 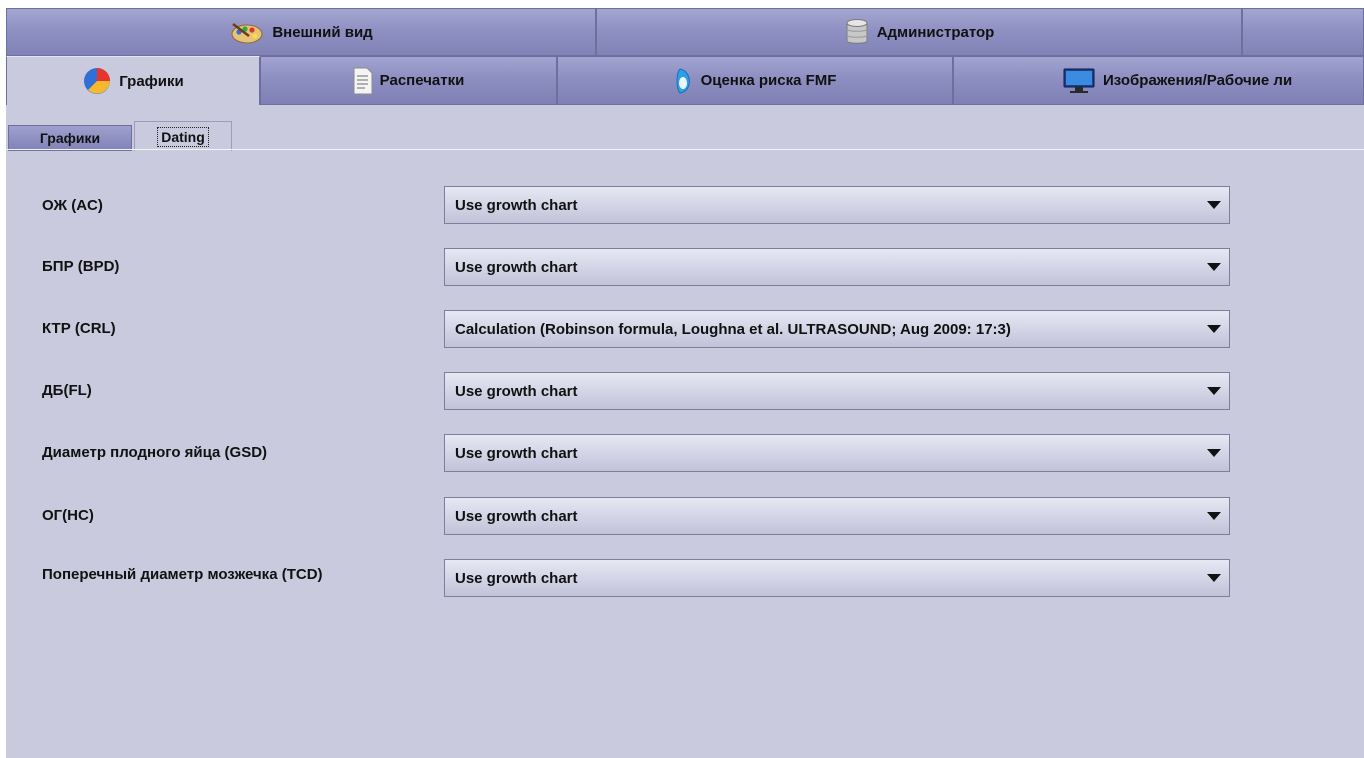 I want to click on select-tcd: Use growth chart, so click(x=837, y=578).